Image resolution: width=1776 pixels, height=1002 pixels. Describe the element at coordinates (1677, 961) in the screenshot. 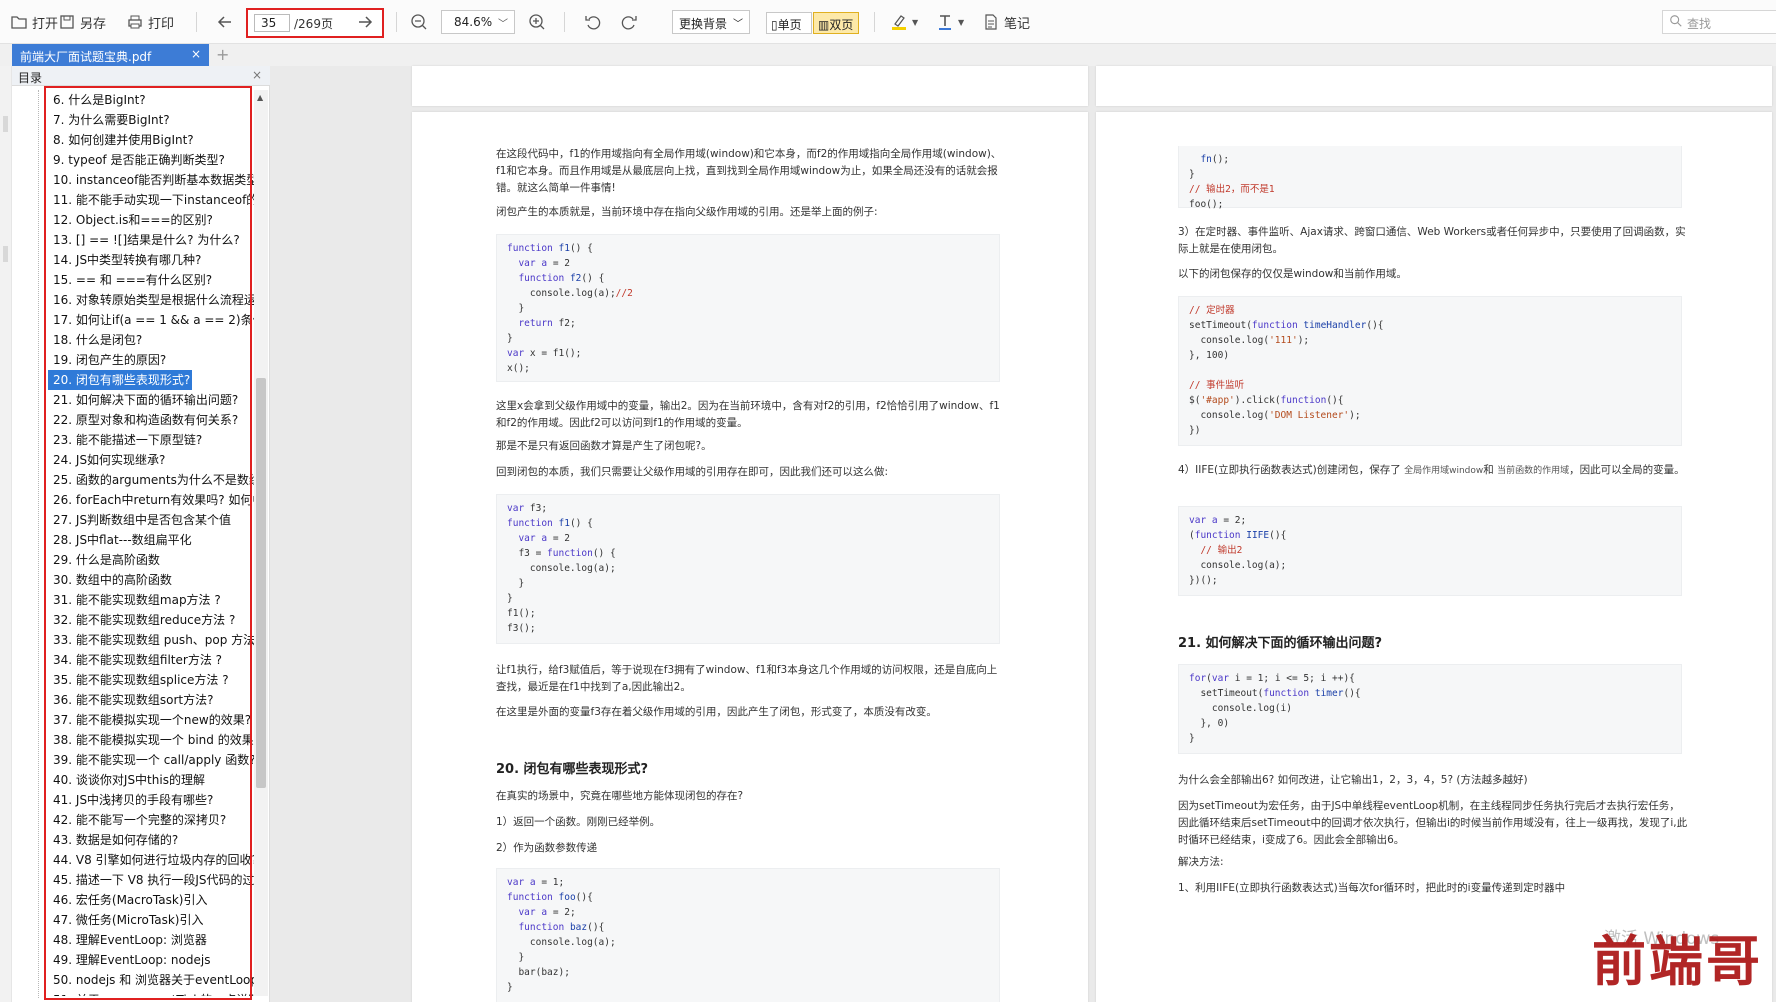

I see `brand-stamp: 前端哥` at that location.